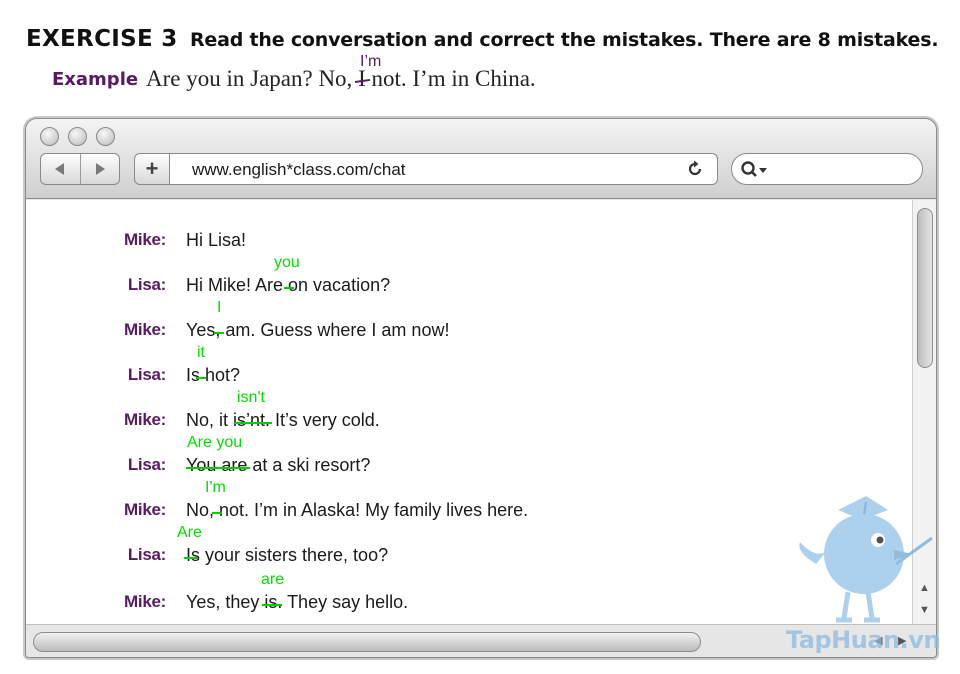 The image size is (960, 674). I want to click on nav-buttons, so click(80, 169).